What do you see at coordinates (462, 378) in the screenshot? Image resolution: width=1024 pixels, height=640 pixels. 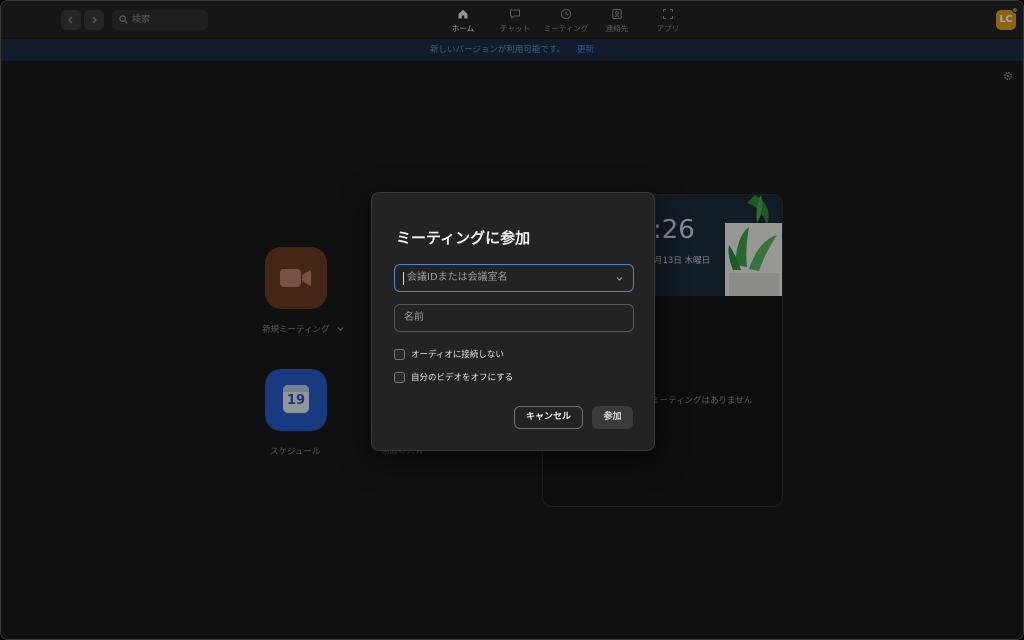 I see `video-off-label: 自分のビデオをオフにする` at bounding box center [462, 378].